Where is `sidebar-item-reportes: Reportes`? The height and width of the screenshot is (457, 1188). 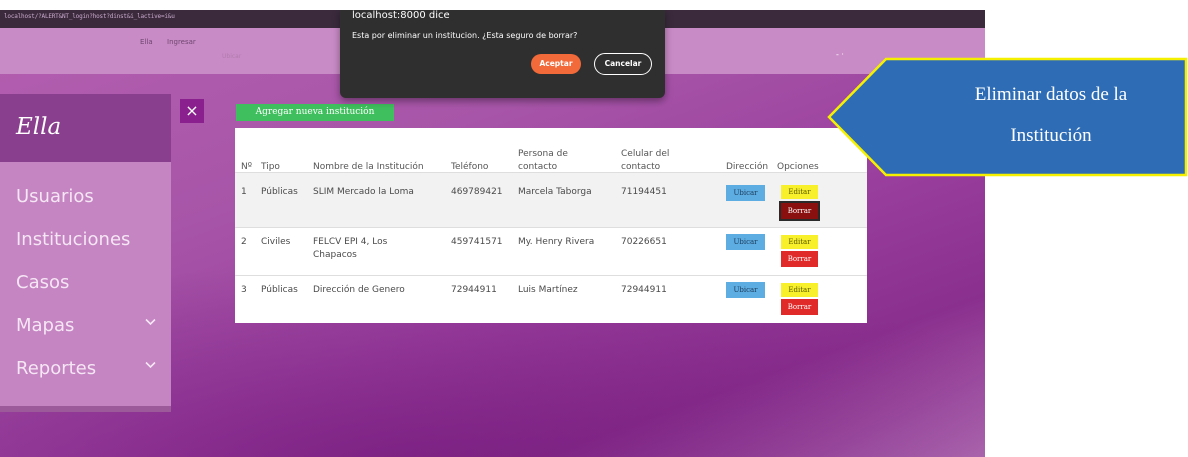 sidebar-item-reportes: Reportes is located at coordinates (56, 368).